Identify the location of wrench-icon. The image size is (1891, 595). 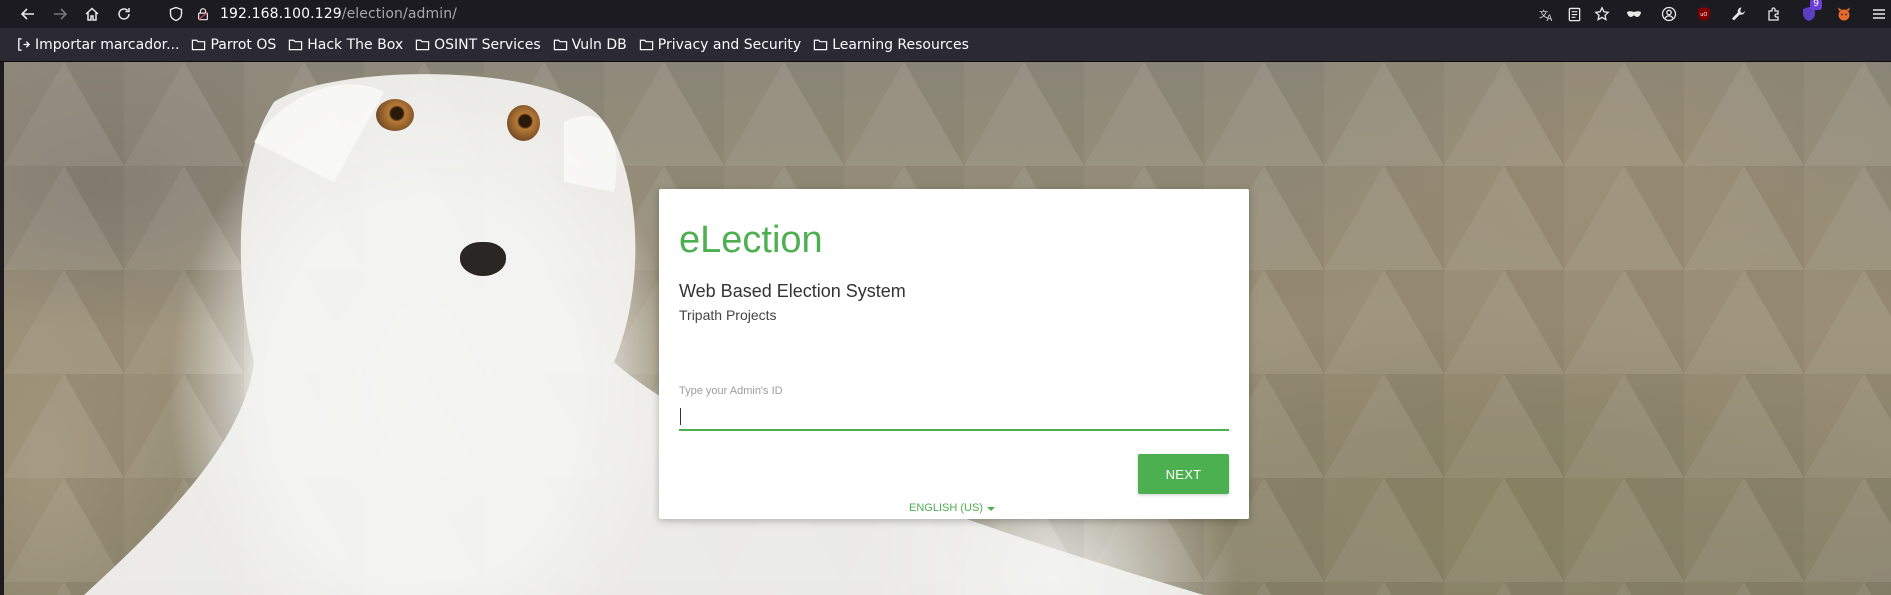
(1738, 14).